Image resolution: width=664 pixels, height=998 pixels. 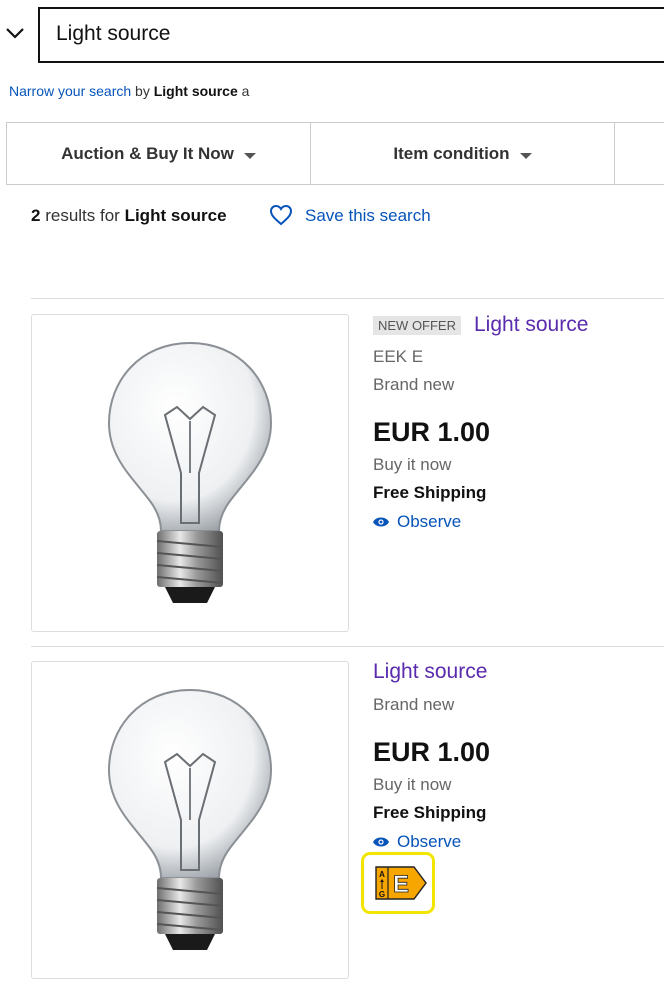 I want to click on filter-auction-buy-it-now: Auction & Buy It Now, so click(x=158, y=153).